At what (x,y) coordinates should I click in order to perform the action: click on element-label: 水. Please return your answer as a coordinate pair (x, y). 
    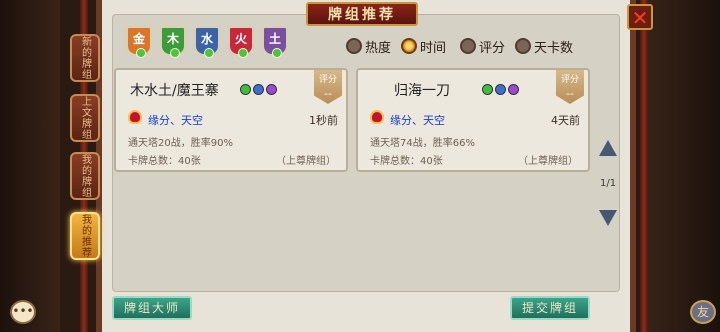
    Looking at the image, I should click on (206, 39).